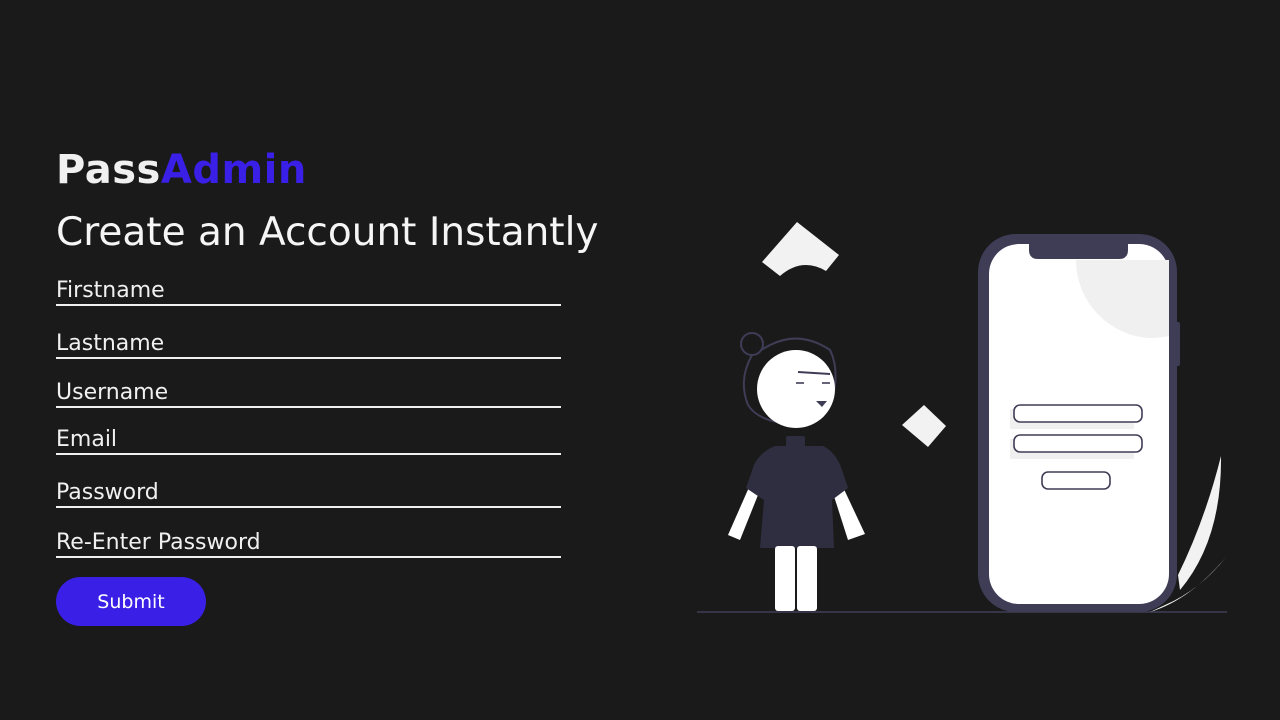 The height and width of the screenshot is (720, 1280). I want to click on brand-logo: PassAdmin, so click(181, 170).